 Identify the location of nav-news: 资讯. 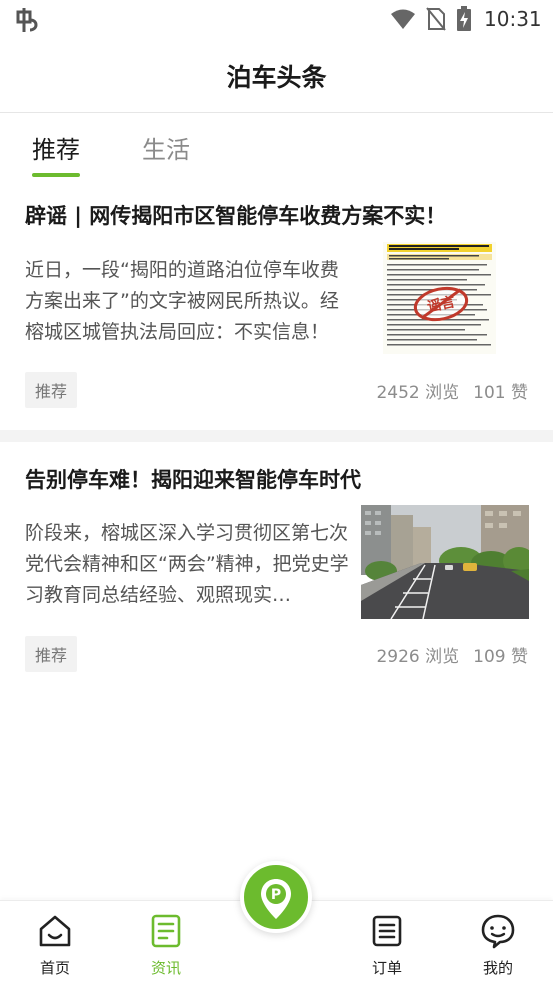
(166, 945).